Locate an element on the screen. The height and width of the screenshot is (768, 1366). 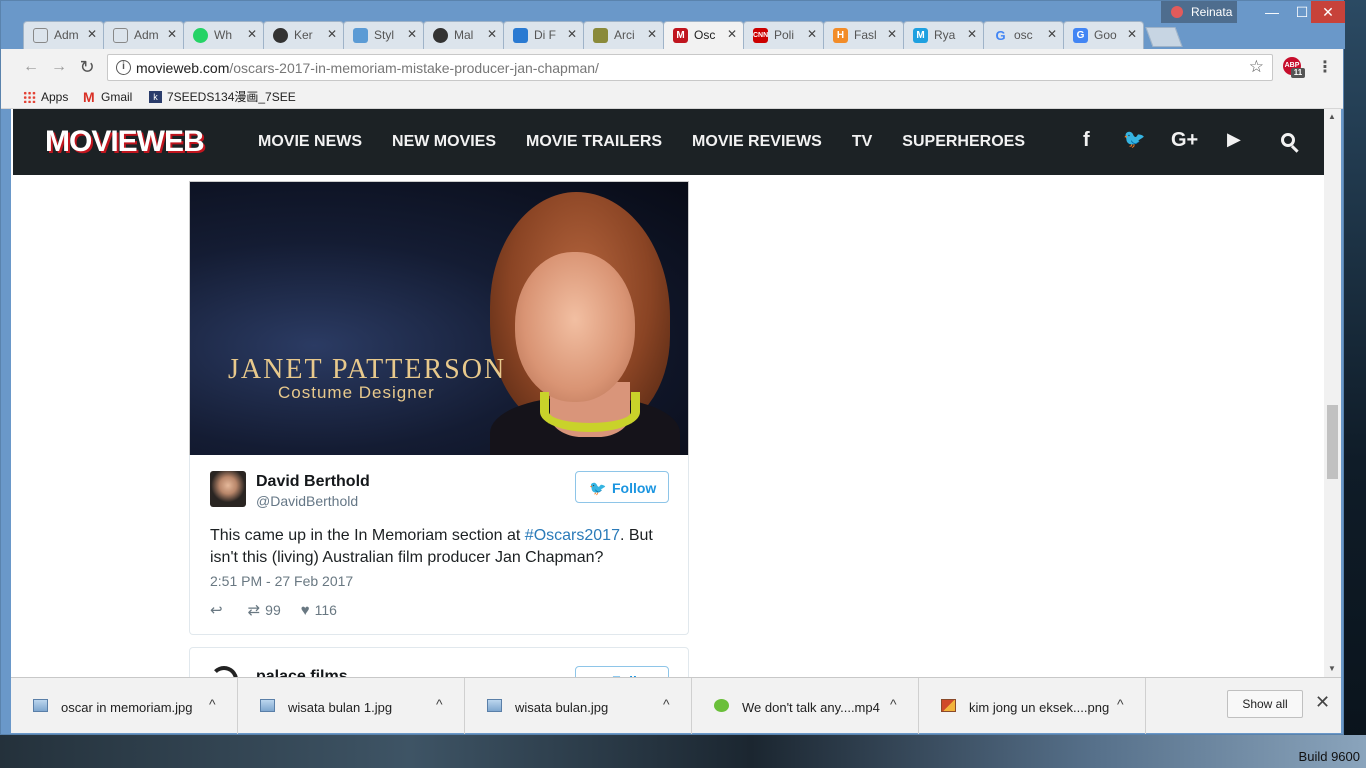
bookmark-star-icon: ☆ is located at coordinates (1256, 67).